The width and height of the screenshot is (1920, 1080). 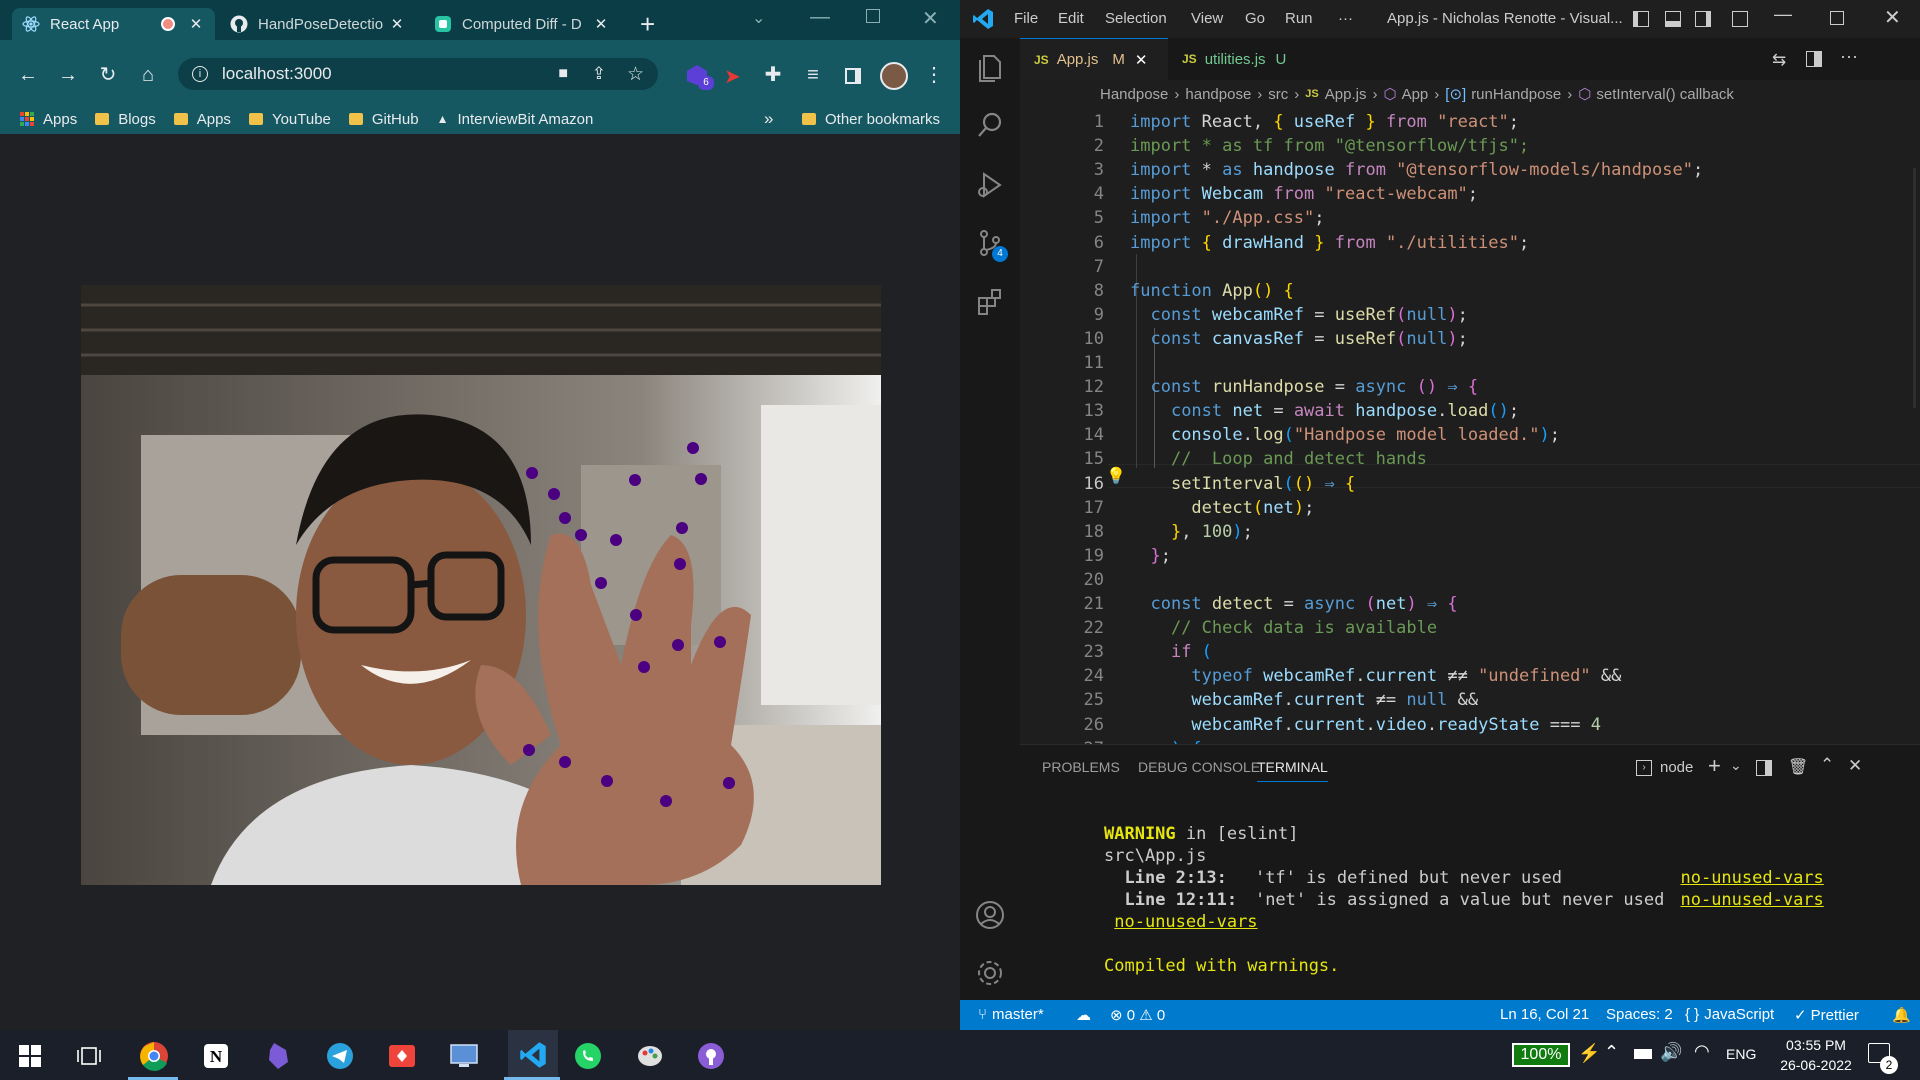 I want to click on forward-icon: →, so click(x=68, y=75).